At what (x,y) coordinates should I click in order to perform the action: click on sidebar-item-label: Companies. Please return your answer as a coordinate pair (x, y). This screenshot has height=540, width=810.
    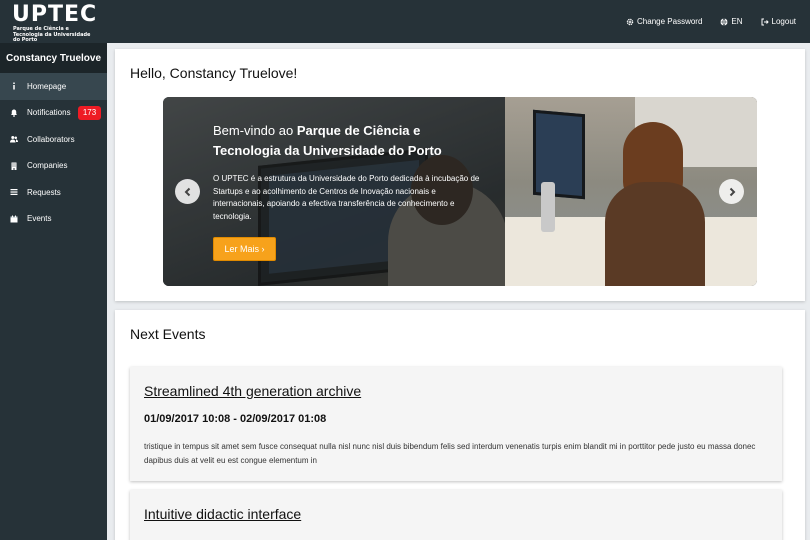
    Looking at the image, I should click on (47, 166).